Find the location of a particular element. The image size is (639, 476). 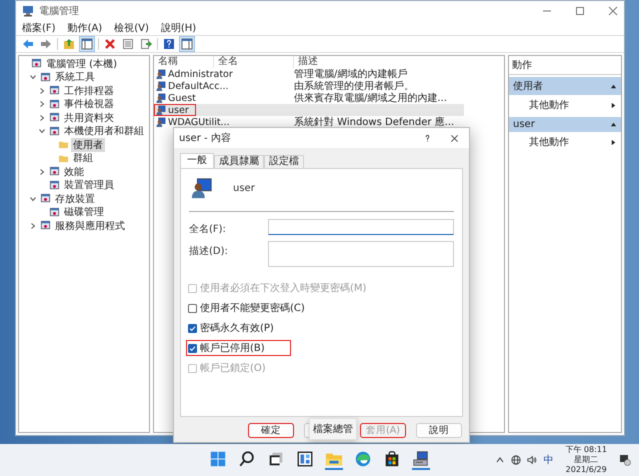

tree-item: 效能 is located at coordinates (74, 171).